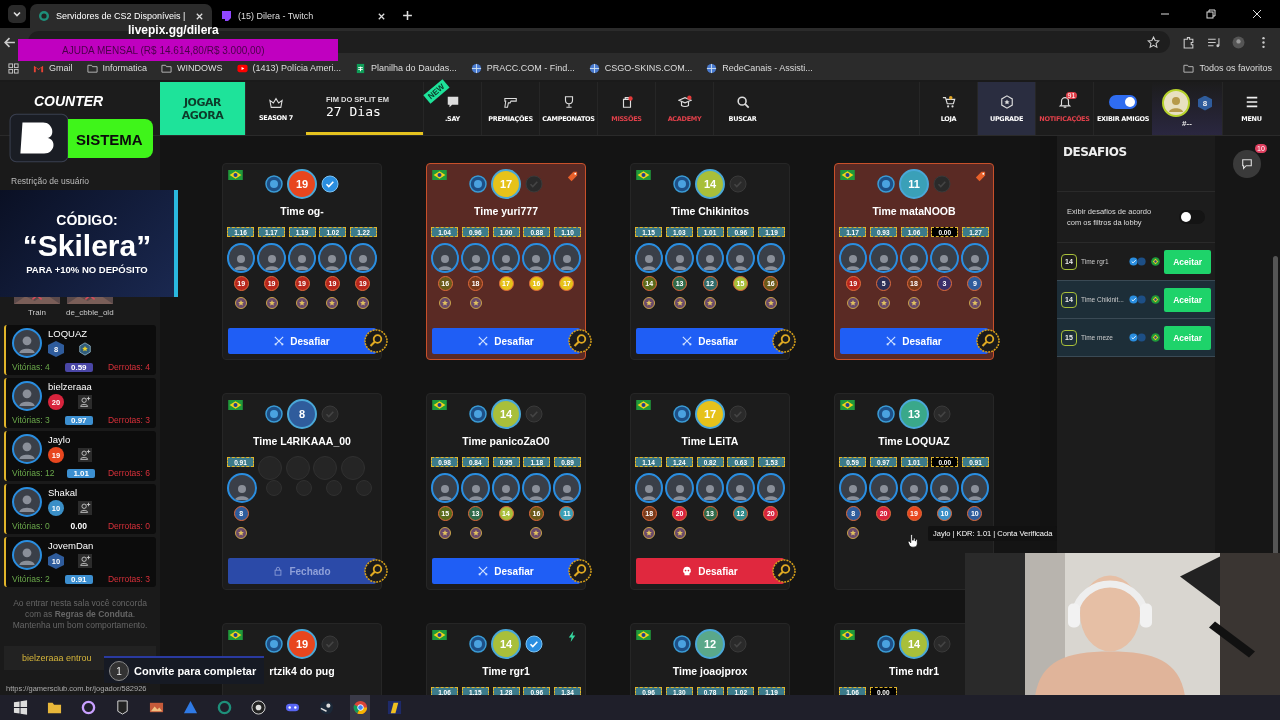 This screenshot has width=1280, height=720. Describe the element at coordinates (9, 42) in the screenshot. I see `back-icon` at that location.